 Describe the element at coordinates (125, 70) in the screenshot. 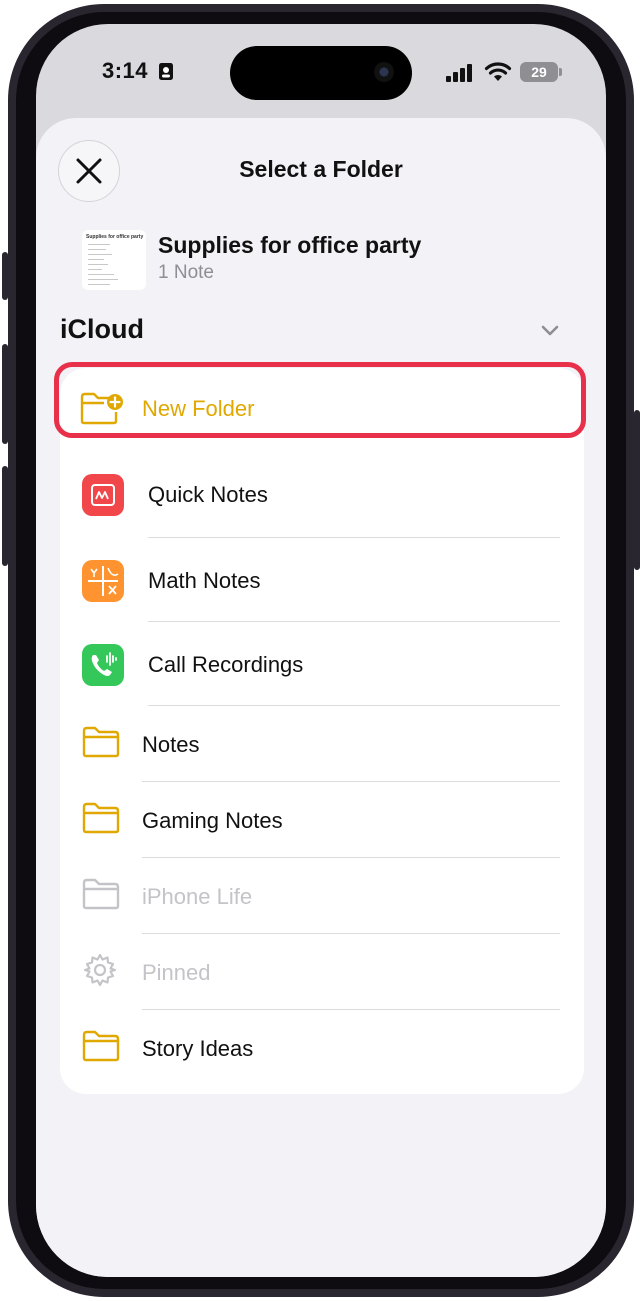

I see `status-time: 3:14` at that location.